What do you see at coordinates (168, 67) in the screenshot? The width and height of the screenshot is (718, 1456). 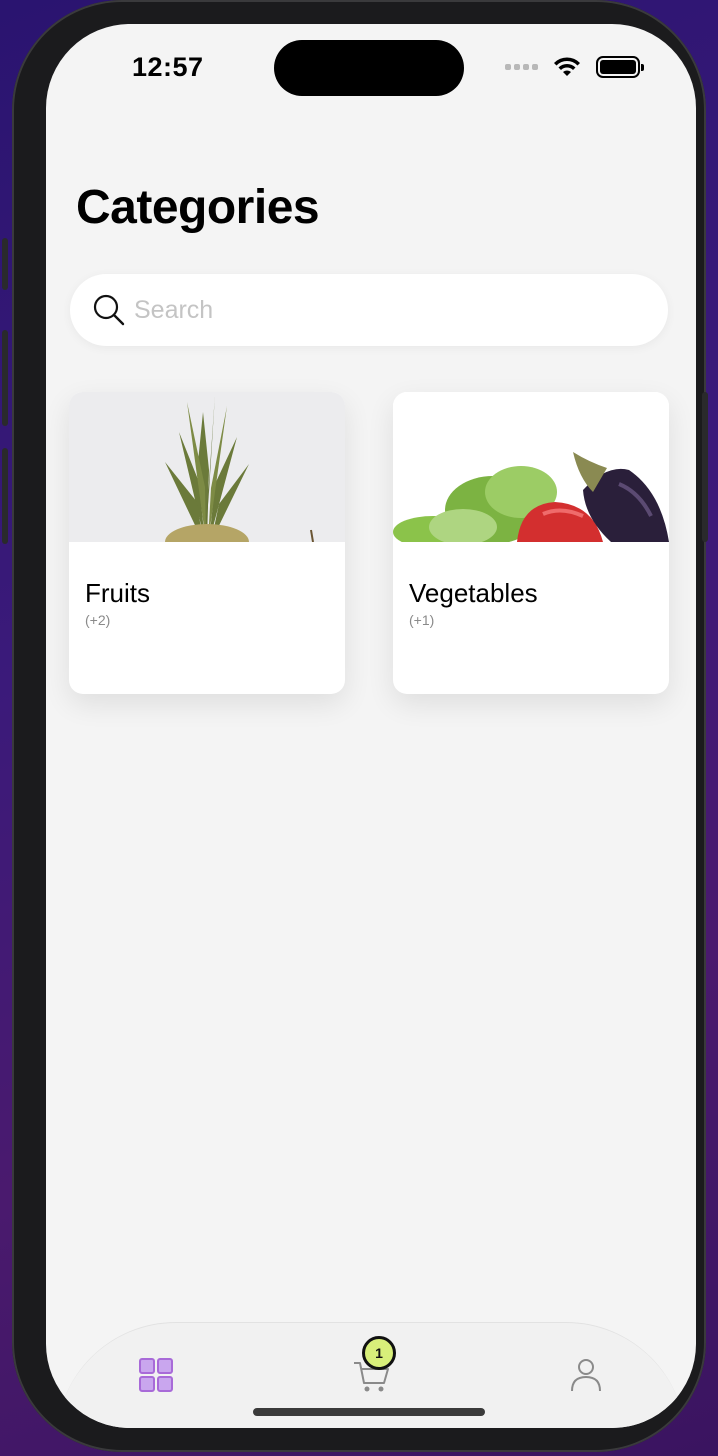 I see `status-time: 12:57` at bounding box center [168, 67].